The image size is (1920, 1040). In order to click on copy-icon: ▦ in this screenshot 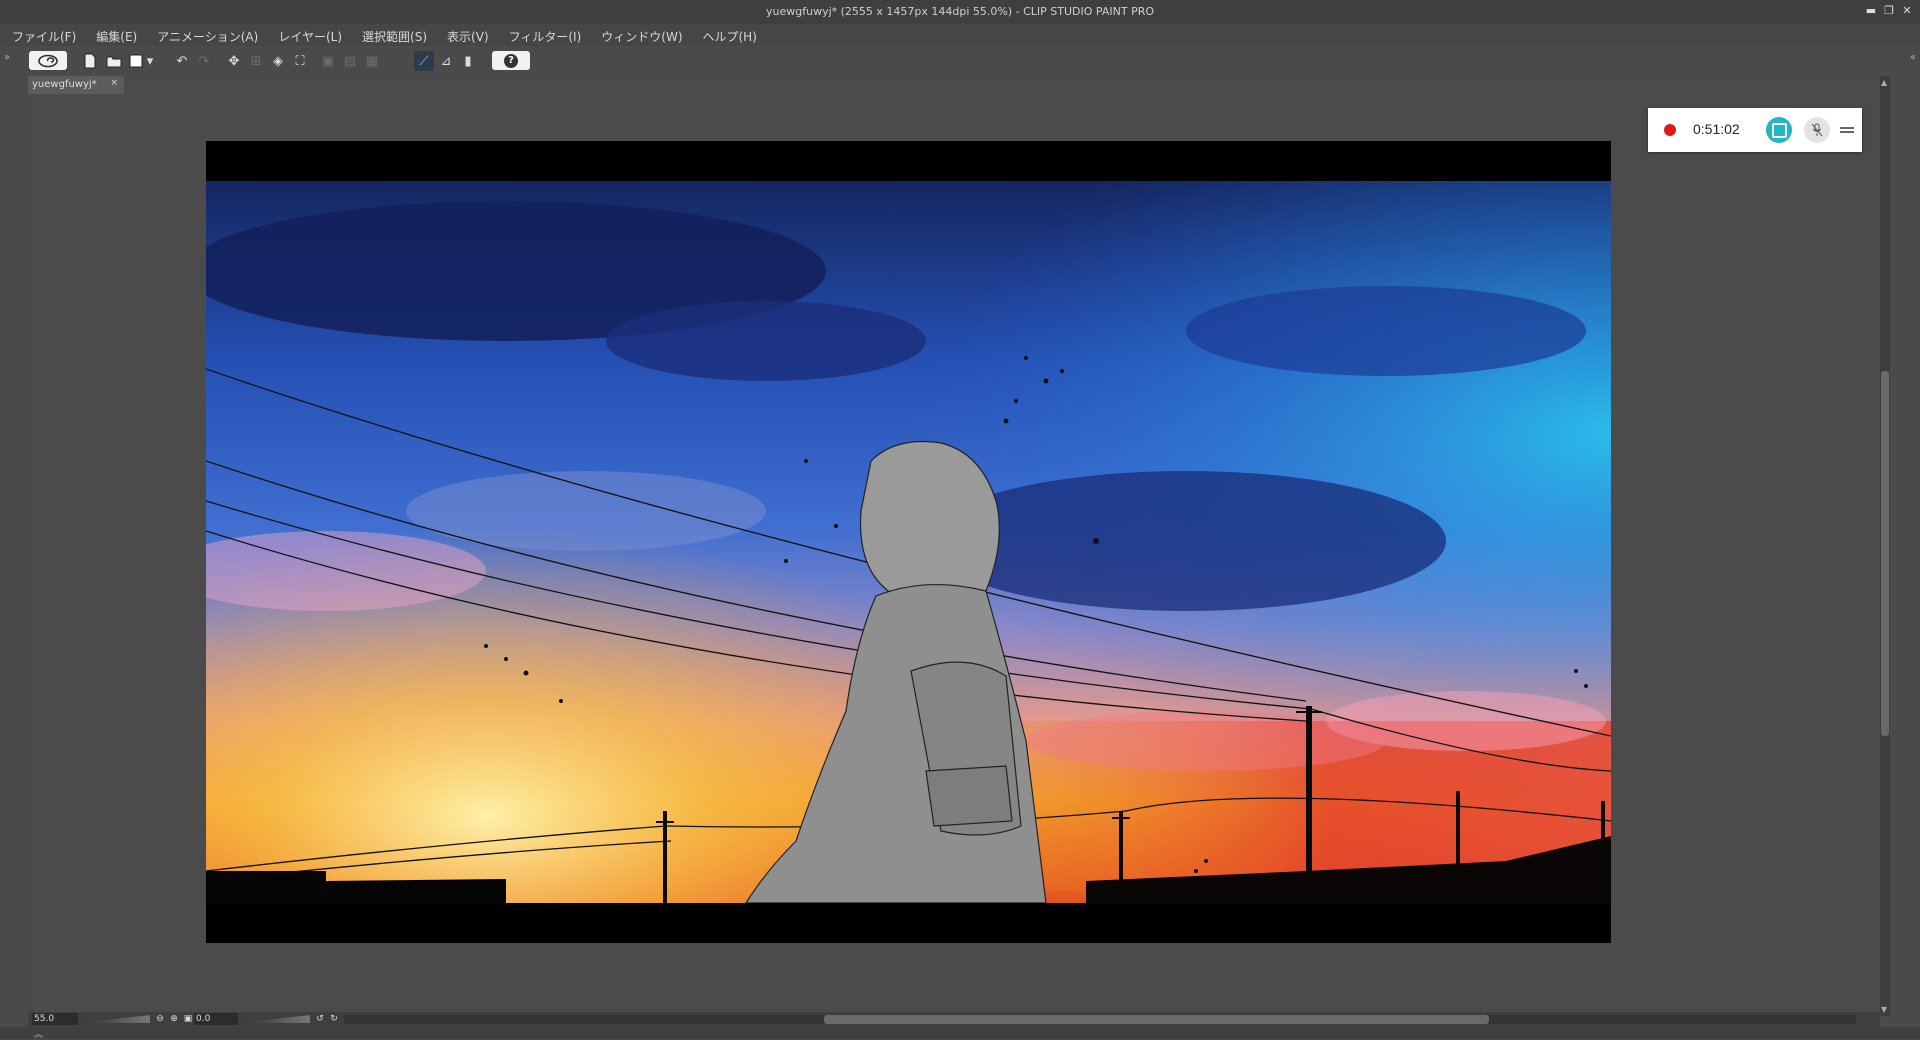, I will do `click(372, 61)`.